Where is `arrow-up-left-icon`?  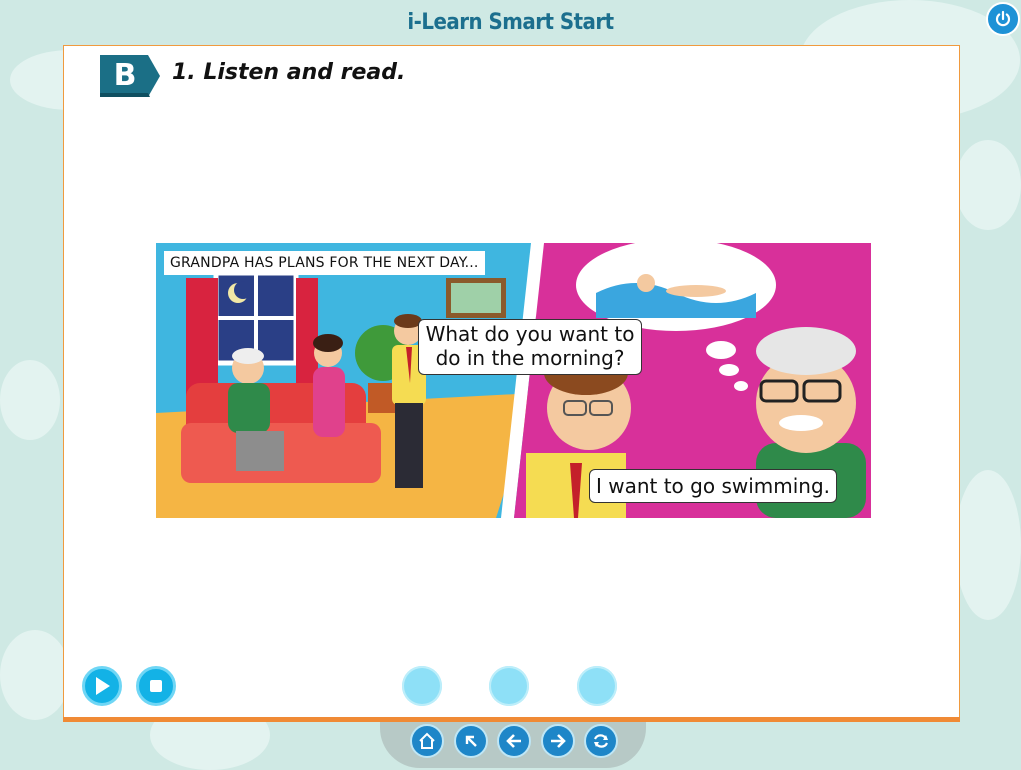 arrow-up-left-icon is located at coordinates (471, 741).